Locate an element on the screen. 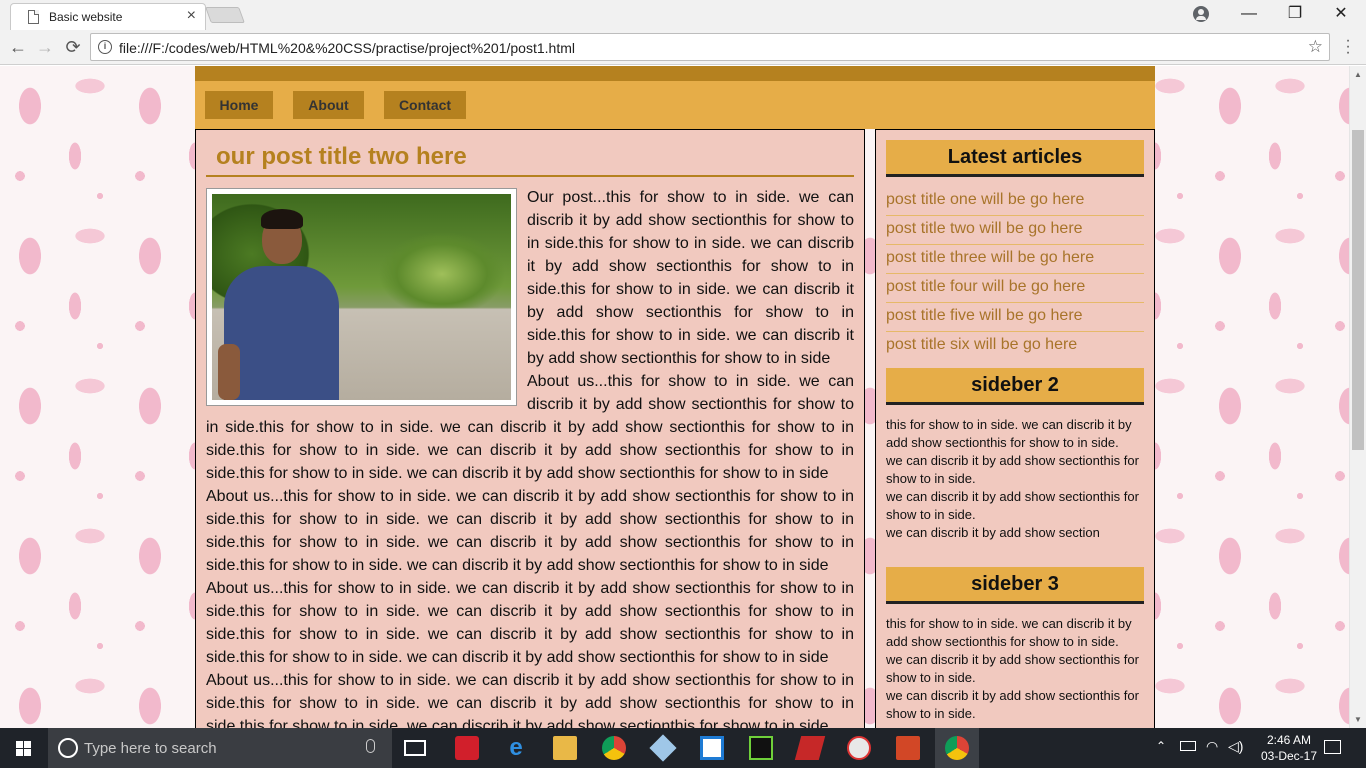  windows-logo-icon is located at coordinates (24, 748).